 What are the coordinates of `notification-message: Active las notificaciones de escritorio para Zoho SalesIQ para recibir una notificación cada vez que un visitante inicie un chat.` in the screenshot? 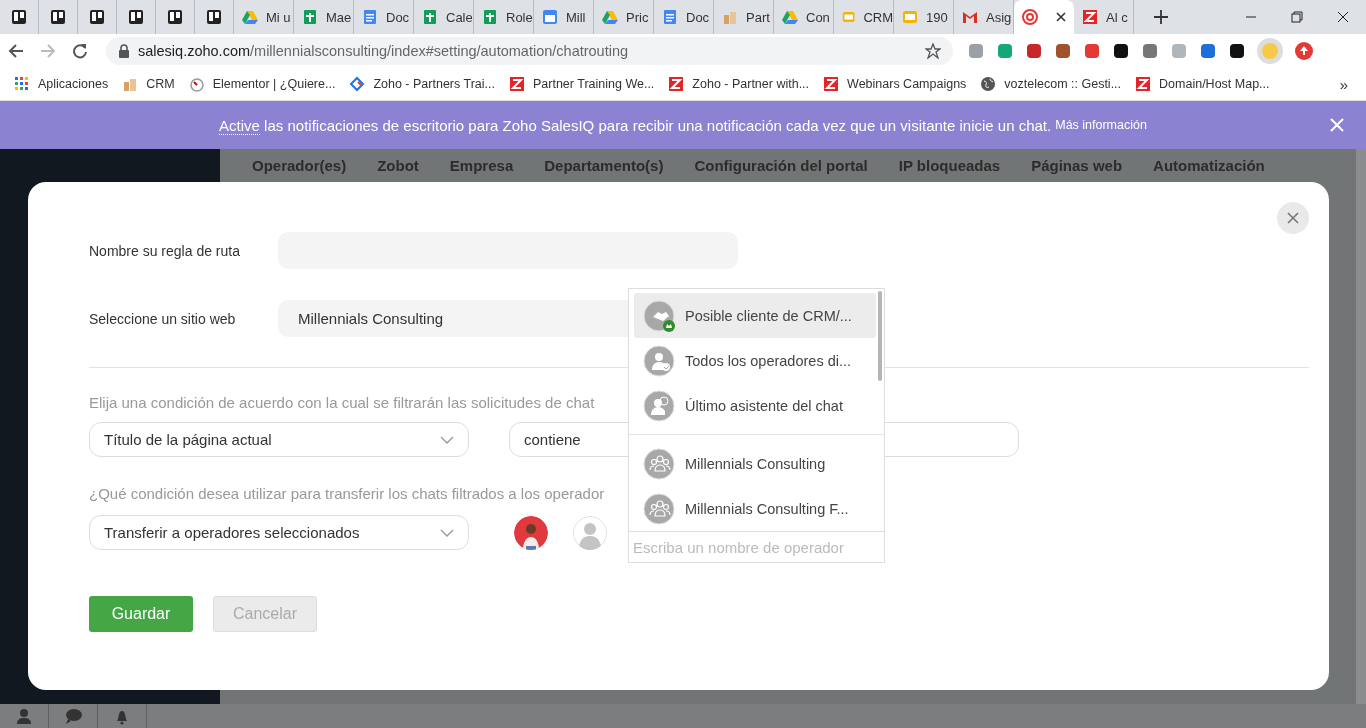 It's located at (635, 125).